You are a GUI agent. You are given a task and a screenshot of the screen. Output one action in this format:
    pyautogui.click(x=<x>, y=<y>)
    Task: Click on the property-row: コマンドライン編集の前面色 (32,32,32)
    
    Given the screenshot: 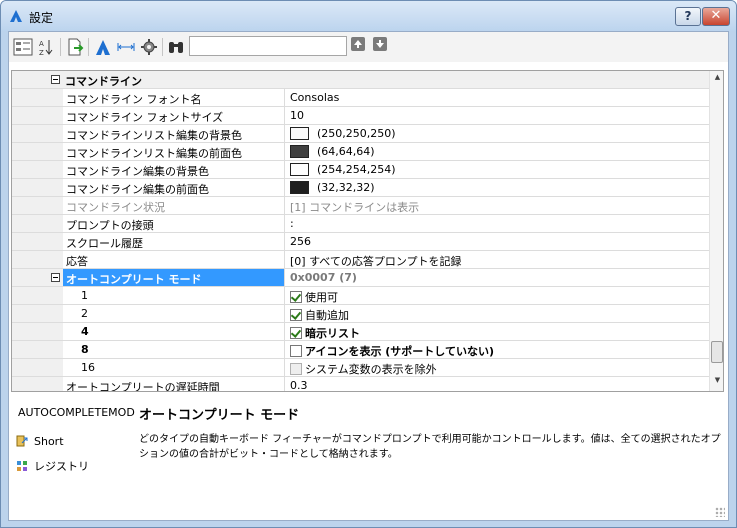 What is the action you would take?
    pyautogui.click(x=360, y=188)
    